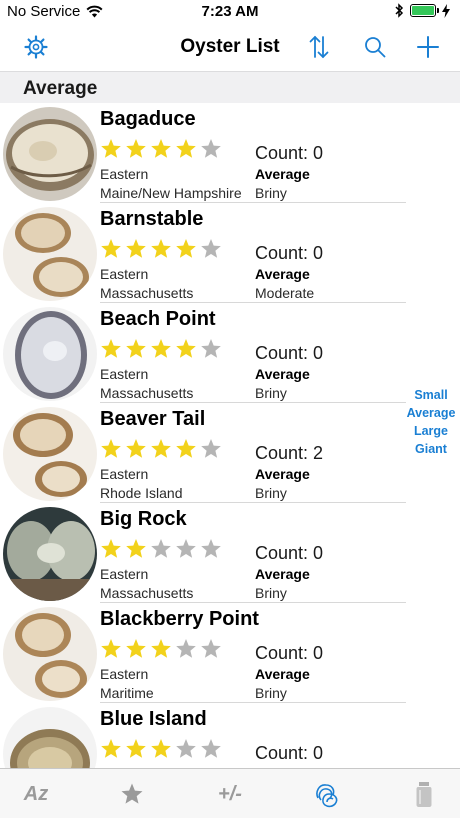 This screenshot has width=460, height=818. I want to click on oyster-name: Beach Point, so click(158, 319).